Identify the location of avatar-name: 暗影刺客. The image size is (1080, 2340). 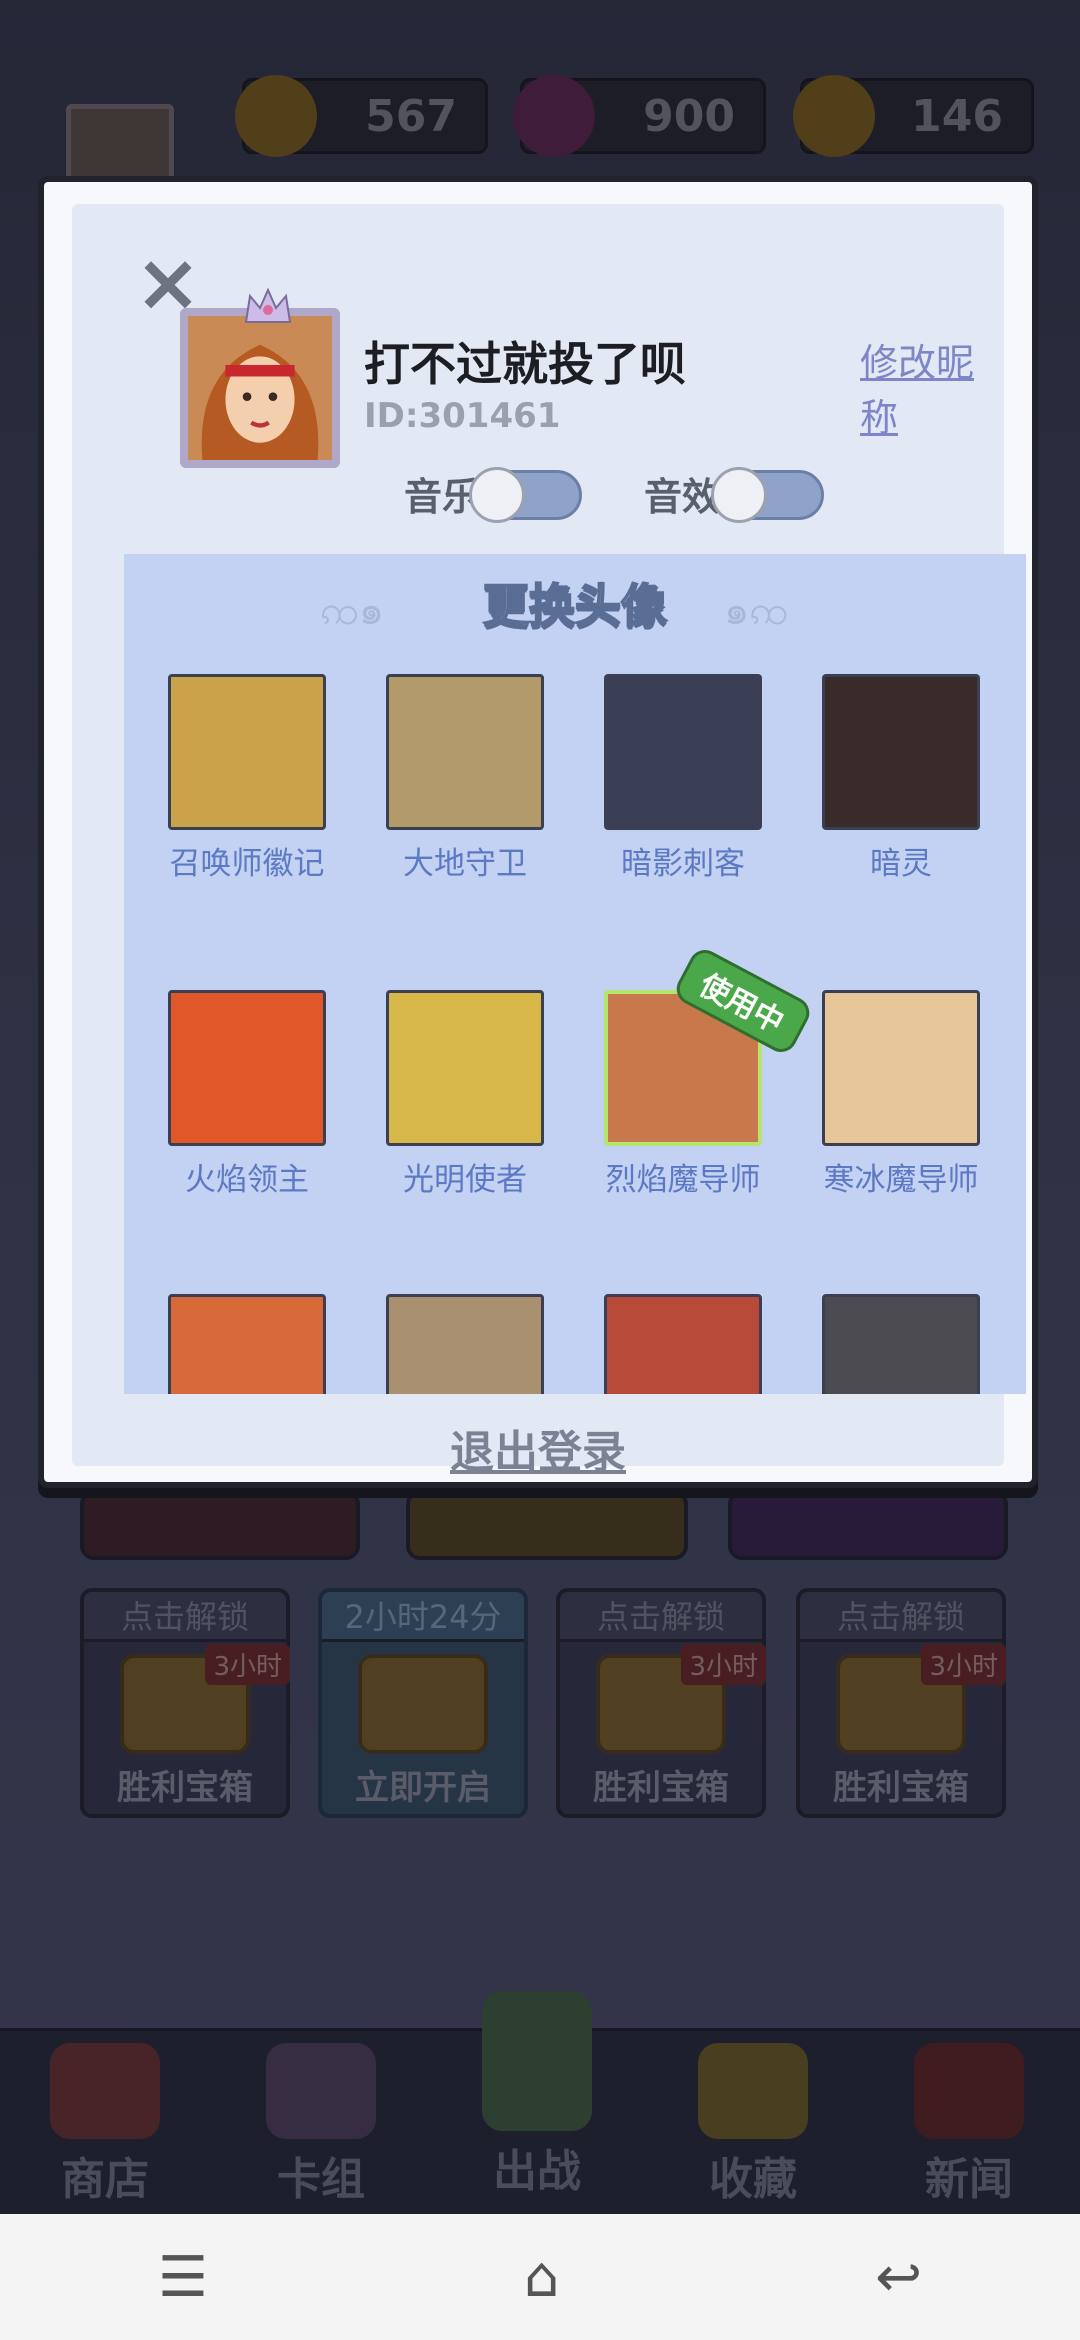
(683, 864).